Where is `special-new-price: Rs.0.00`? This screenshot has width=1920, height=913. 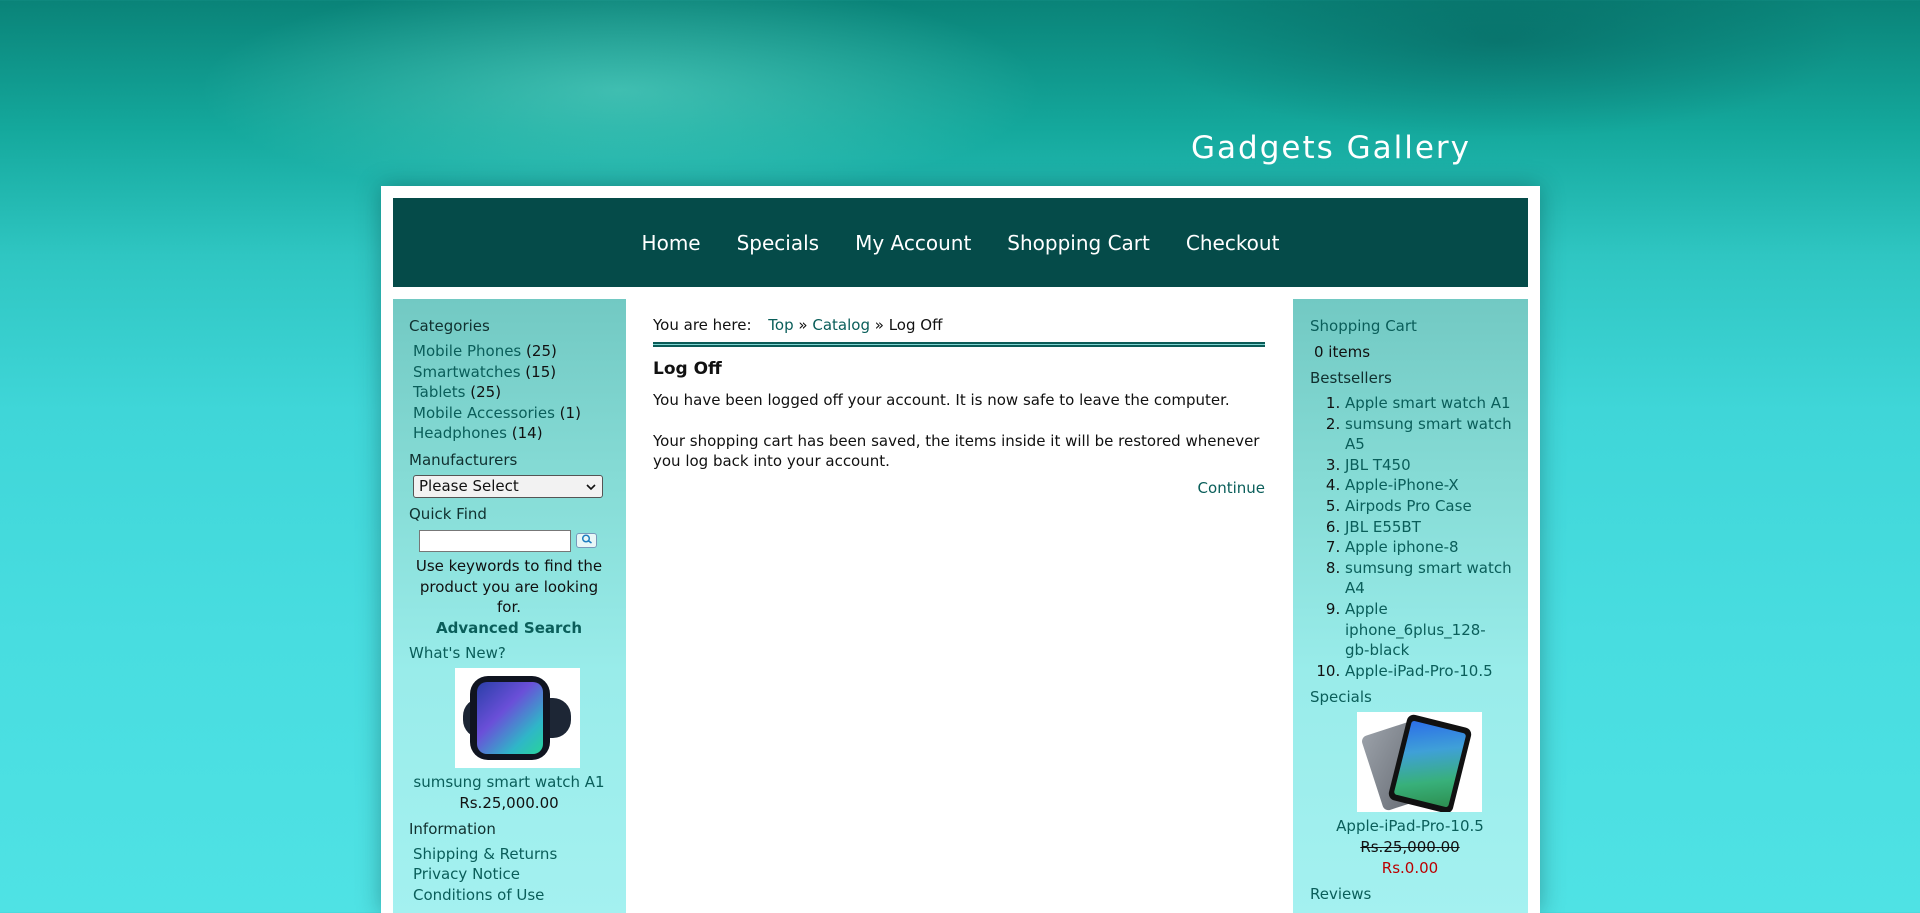
special-new-price: Rs.0.00 is located at coordinates (1410, 867).